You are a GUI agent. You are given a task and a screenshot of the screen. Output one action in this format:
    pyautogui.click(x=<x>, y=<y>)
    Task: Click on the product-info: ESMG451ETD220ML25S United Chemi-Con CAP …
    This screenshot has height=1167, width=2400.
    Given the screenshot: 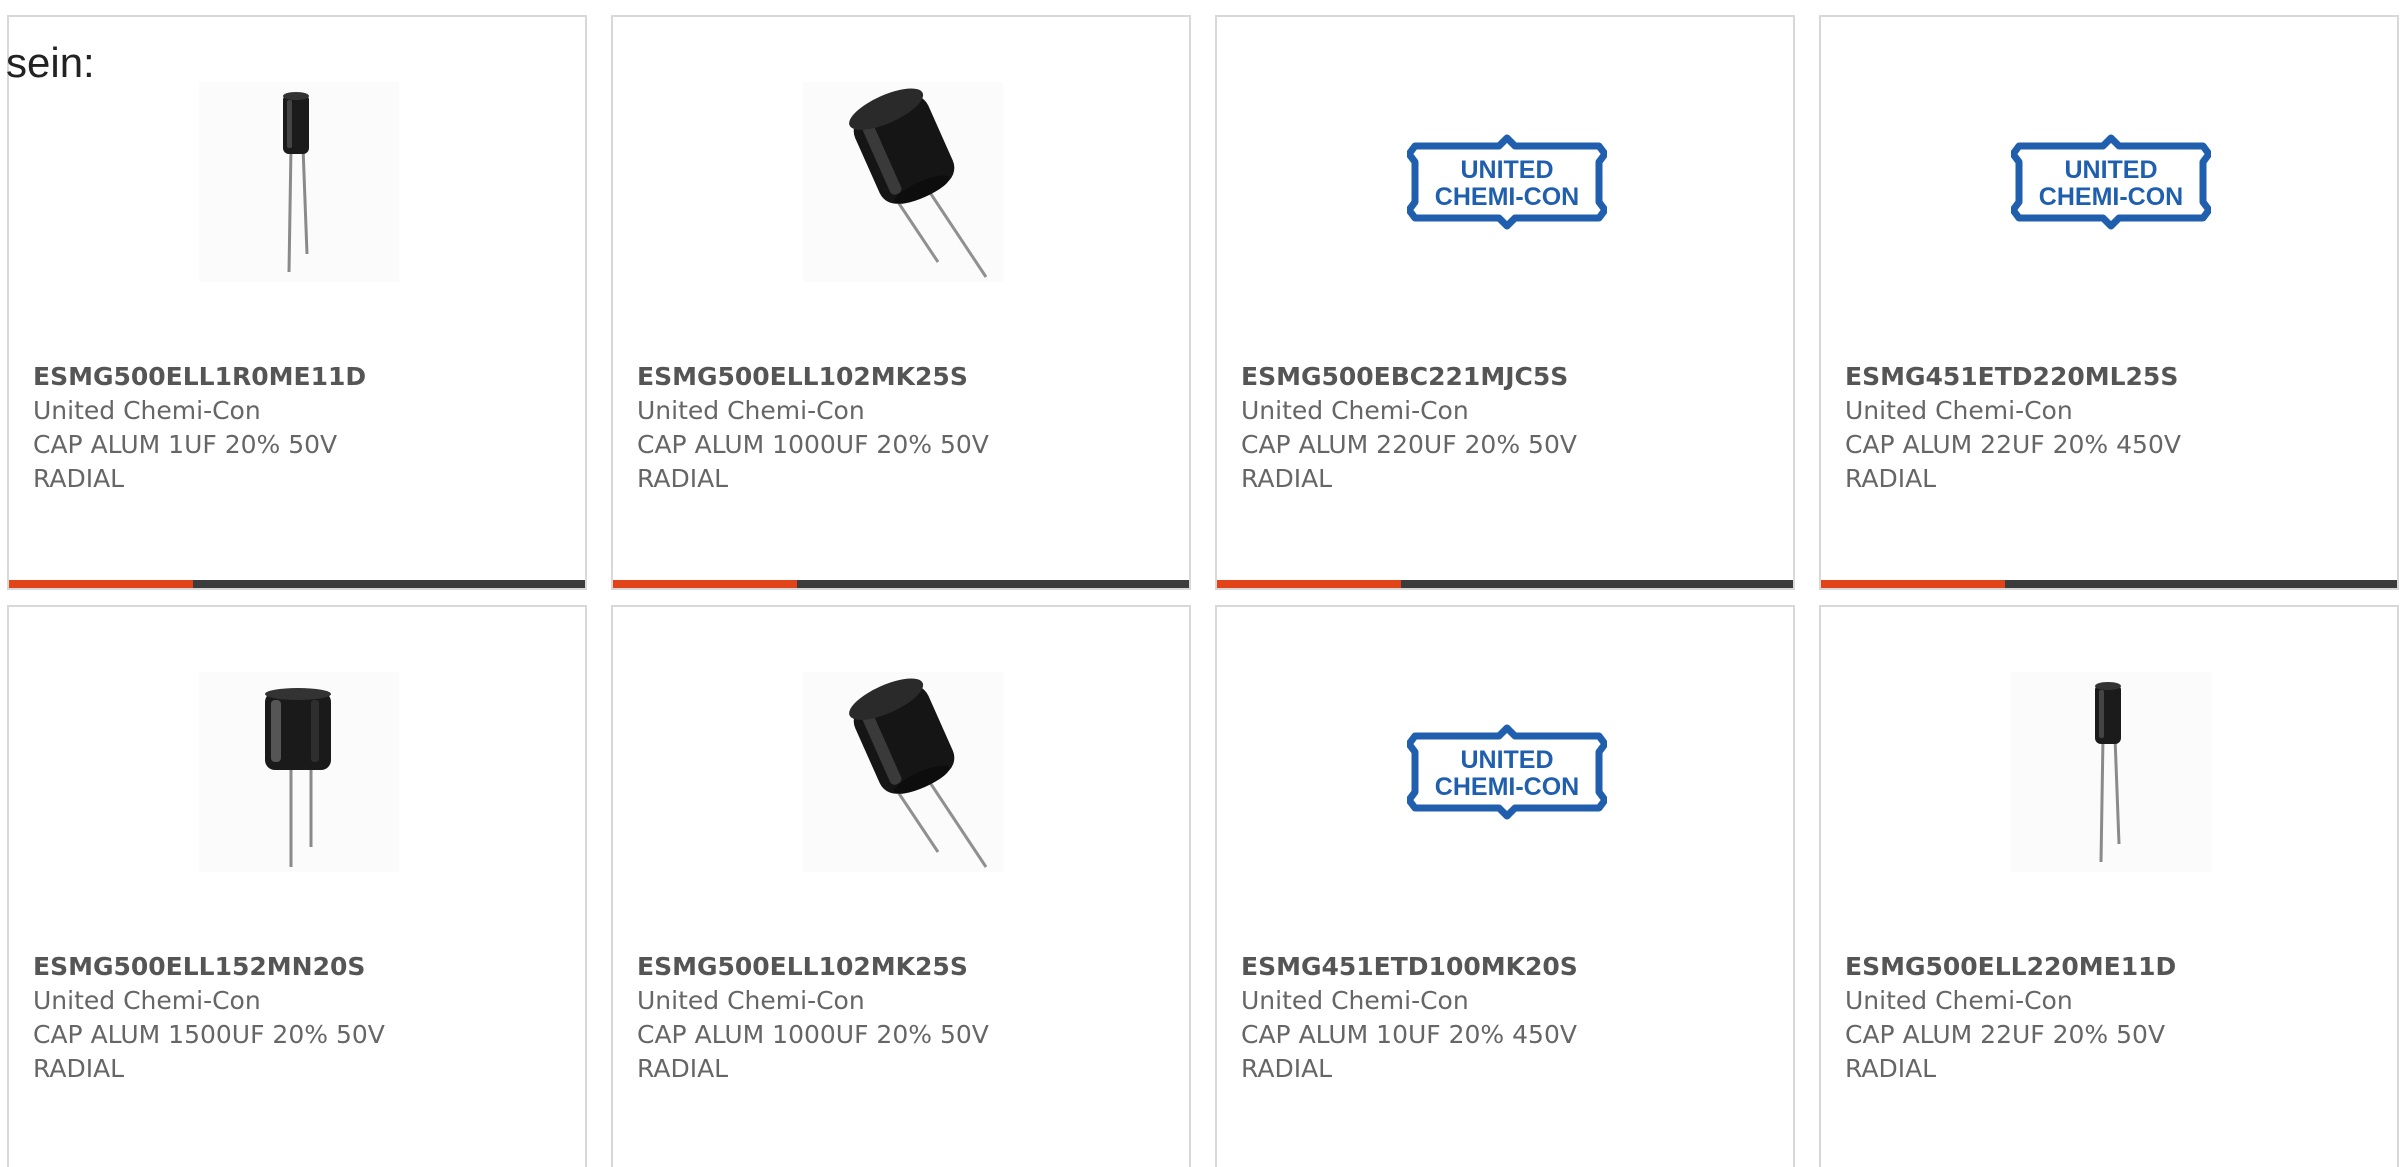 What is the action you would take?
    pyautogui.click(x=2041, y=428)
    